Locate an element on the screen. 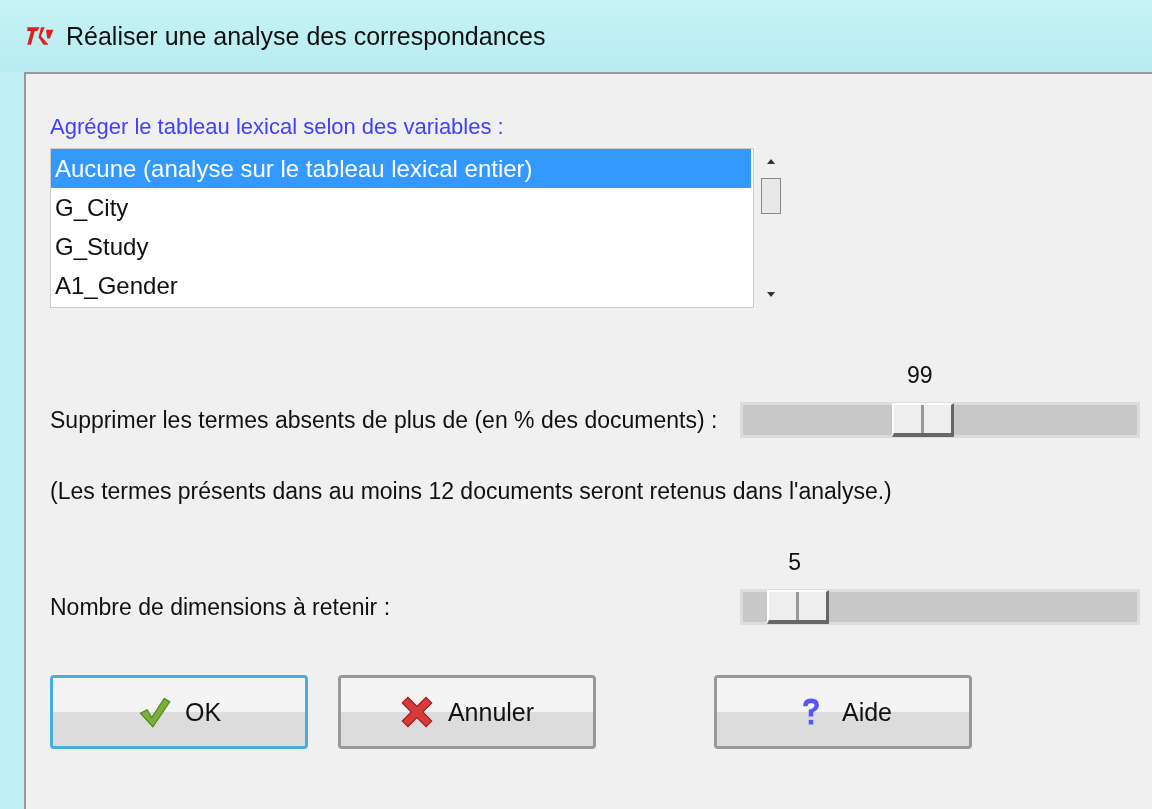  slider-value: 99 is located at coordinates (919, 375).